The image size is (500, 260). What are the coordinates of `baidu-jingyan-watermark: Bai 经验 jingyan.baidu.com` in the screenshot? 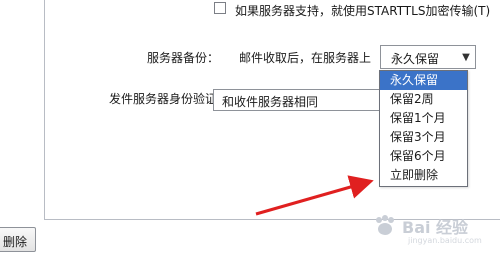 It's located at (431, 226).